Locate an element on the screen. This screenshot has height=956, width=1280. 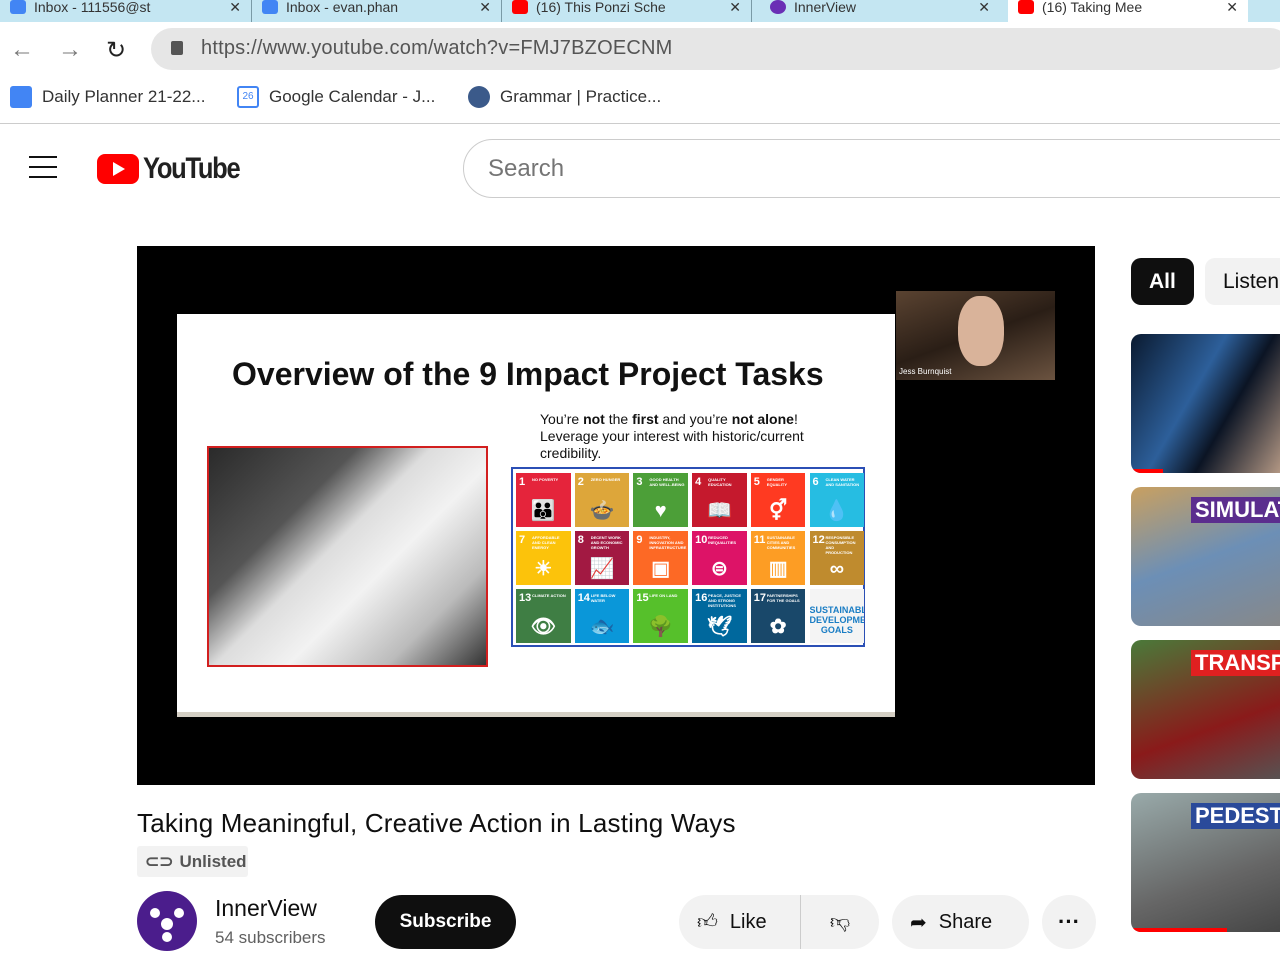
subscribe-button: Subscribe is located at coordinates (445, 922).